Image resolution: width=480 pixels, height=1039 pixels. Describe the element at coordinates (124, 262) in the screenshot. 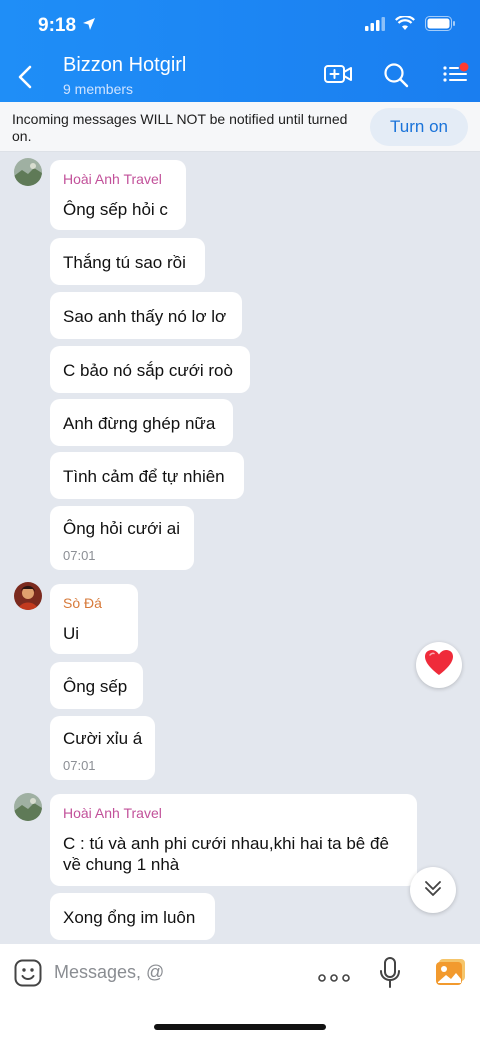

I see `message-text: Thắng tú sao rồi` at that location.